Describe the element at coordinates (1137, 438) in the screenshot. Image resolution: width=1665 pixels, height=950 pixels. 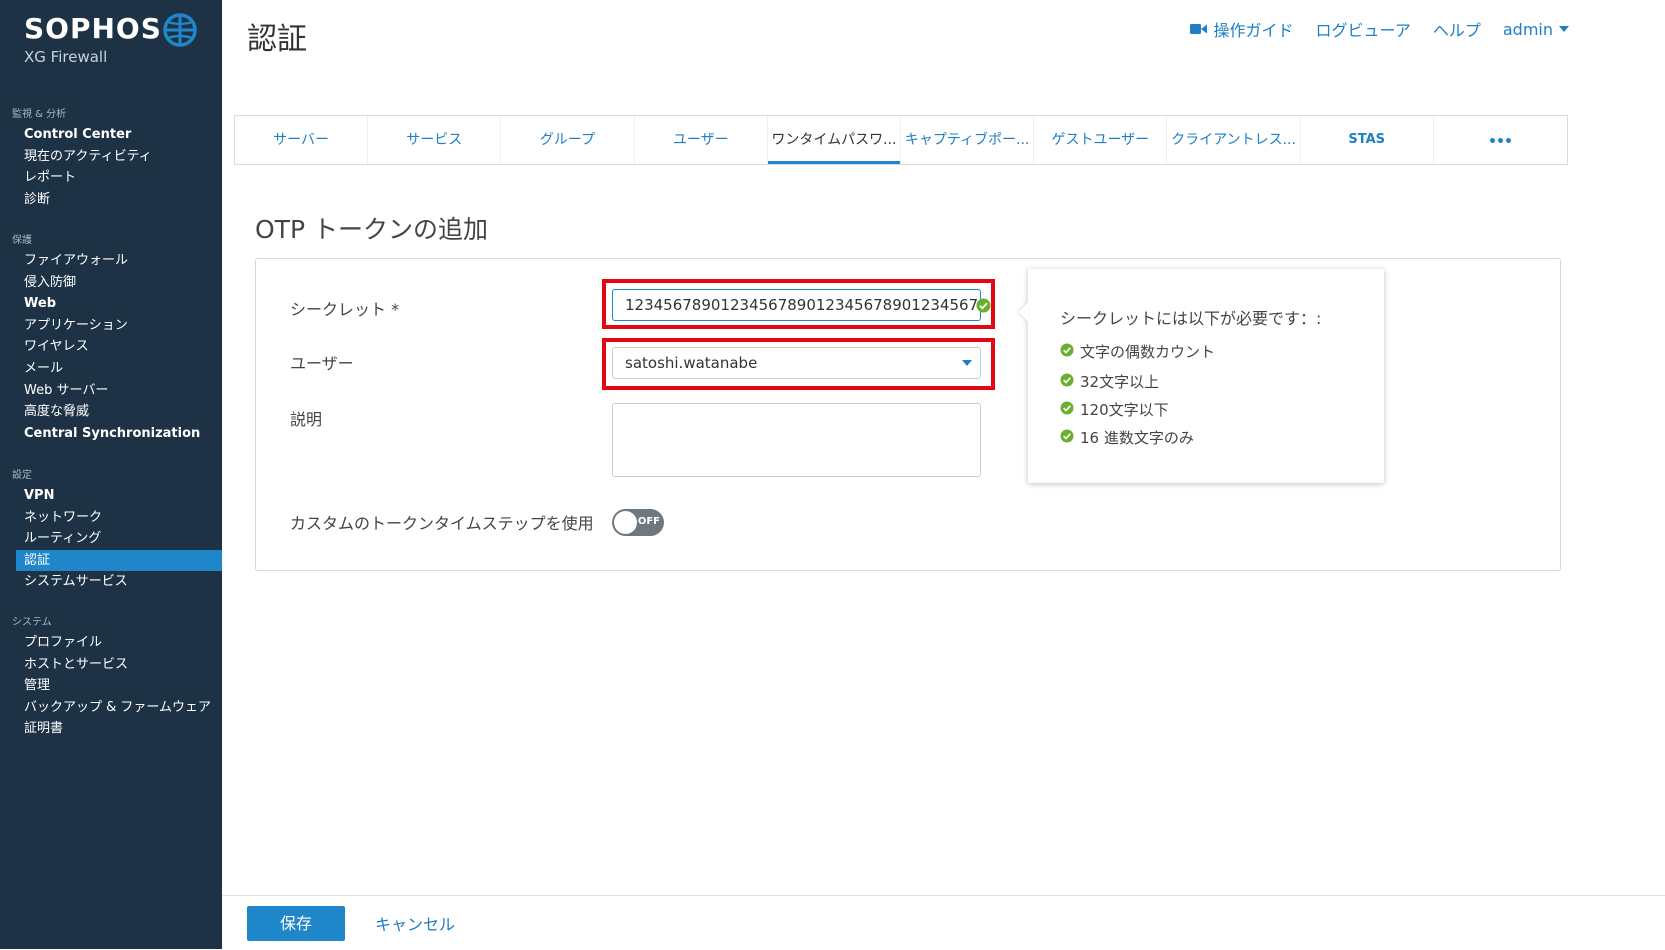
I see `requirement-text: 16 進数文字のみ` at that location.